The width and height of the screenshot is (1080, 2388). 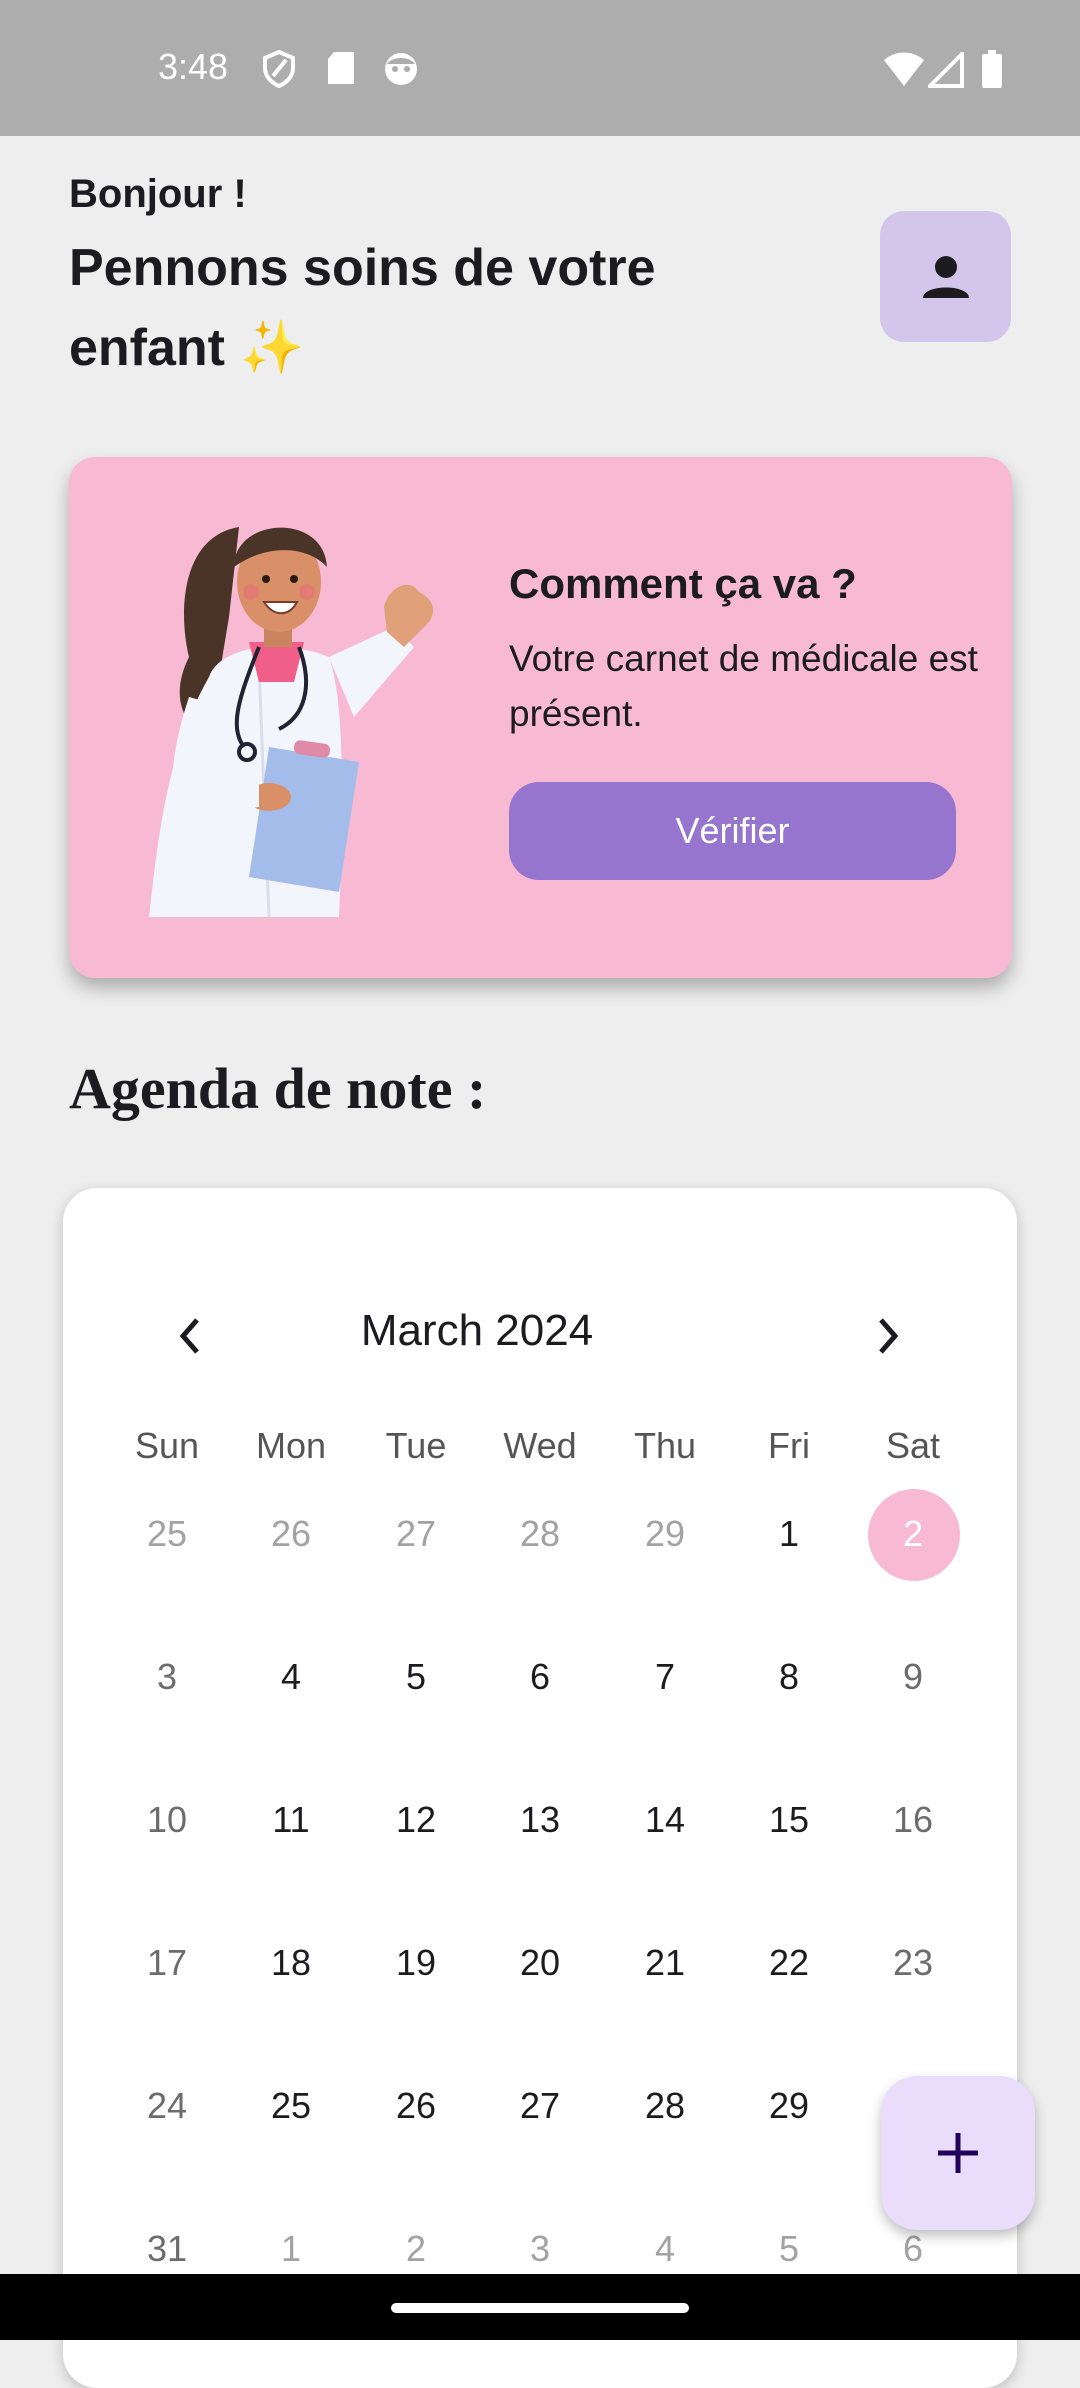 What do you see at coordinates (913, 1820) in the screenshot?
I see `calendar-day: 16` at bounding box center [913, 1820].